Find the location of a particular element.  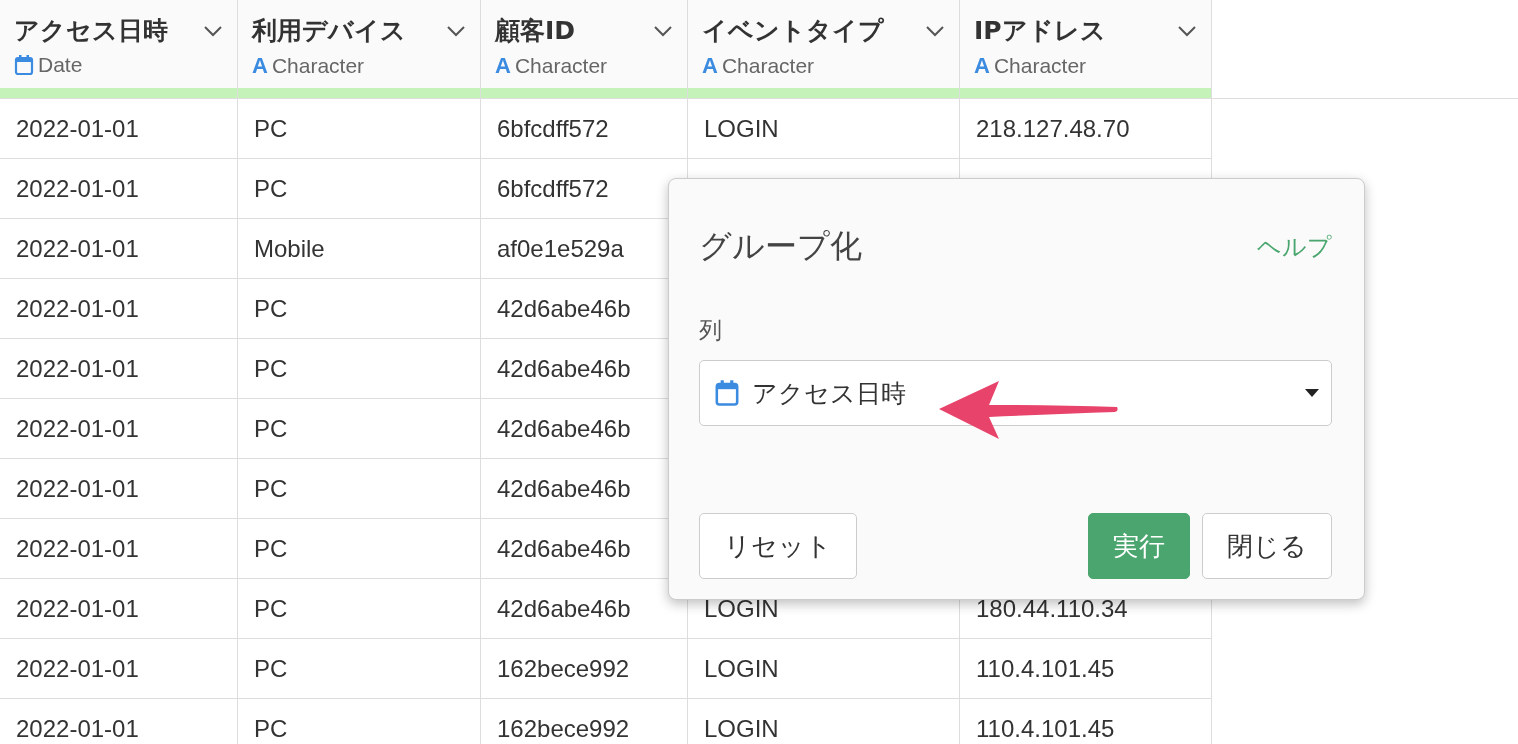

column-title: IPアドレス is located at coordinates (1040, 31).